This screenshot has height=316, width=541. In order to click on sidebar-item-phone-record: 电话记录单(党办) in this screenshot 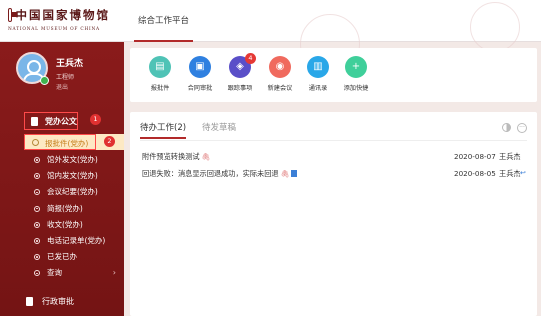, I will do `click(79, 241)`.